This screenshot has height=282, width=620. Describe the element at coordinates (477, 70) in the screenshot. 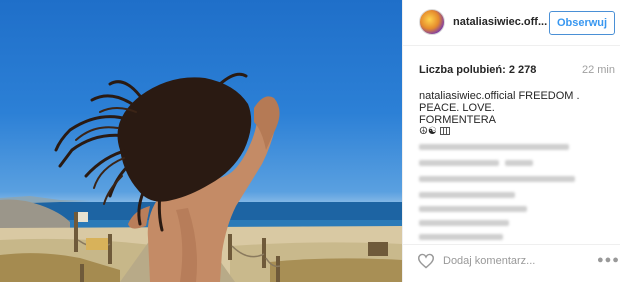

I see `likes-count: Liczba polubień: 2 278` at that location.